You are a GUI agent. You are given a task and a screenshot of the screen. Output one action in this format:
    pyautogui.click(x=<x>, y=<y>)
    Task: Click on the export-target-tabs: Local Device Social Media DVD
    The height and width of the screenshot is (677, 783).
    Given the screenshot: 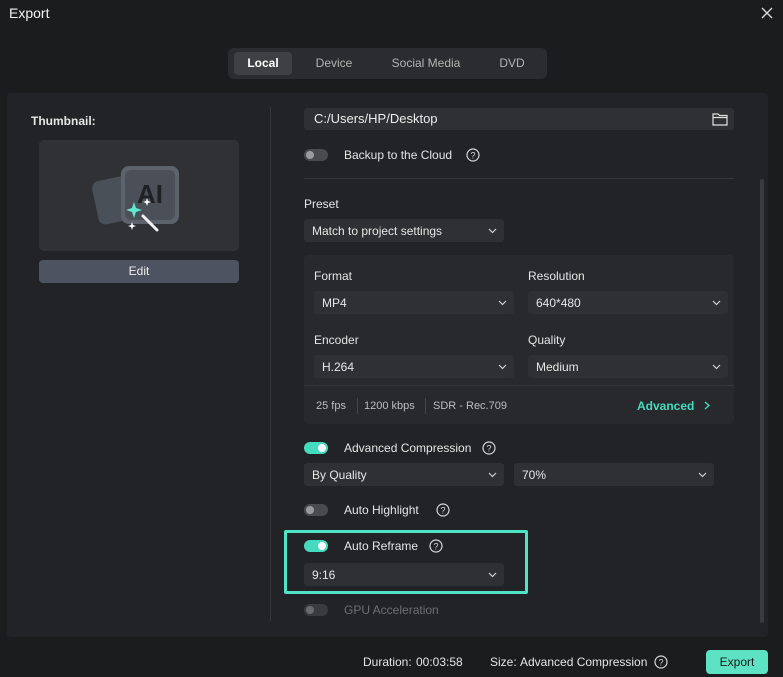 What is the action you would take?
    pyautogui.click(x=387, y=63)
    